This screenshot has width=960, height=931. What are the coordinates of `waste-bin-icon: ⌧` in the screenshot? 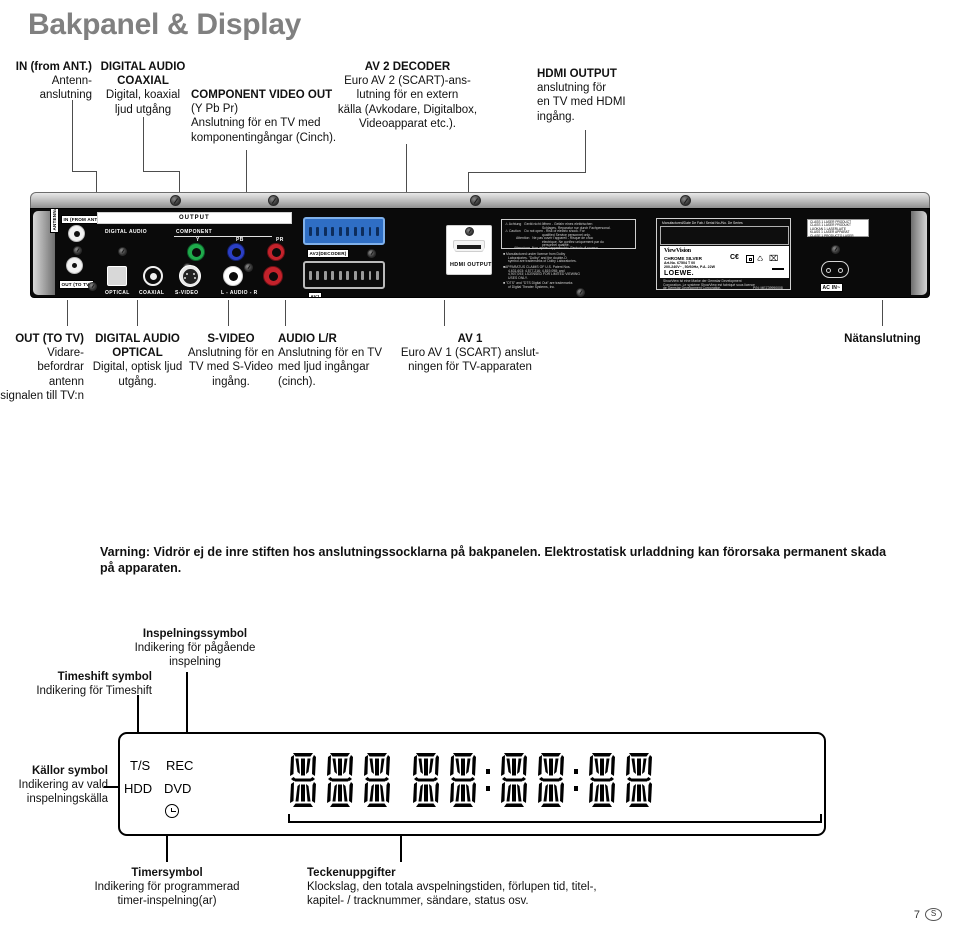 It's located at (774, 258).